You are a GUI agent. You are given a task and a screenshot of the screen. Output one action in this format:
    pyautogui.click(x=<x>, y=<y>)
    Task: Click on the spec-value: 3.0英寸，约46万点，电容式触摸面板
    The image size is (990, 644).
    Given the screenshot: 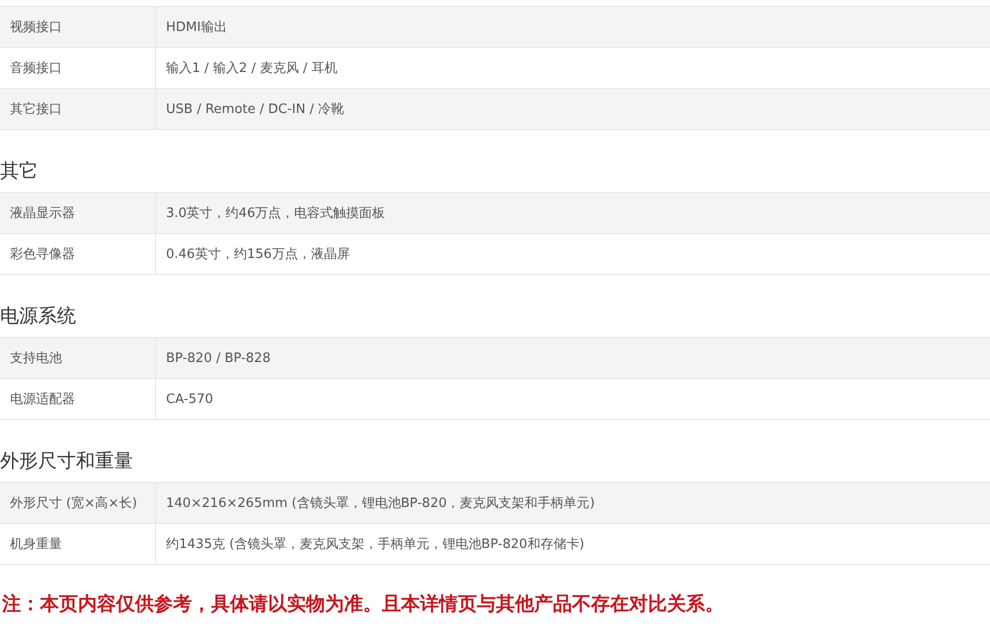 What is the action you would take?
    pyautogui.click(x=275, y=214)
    